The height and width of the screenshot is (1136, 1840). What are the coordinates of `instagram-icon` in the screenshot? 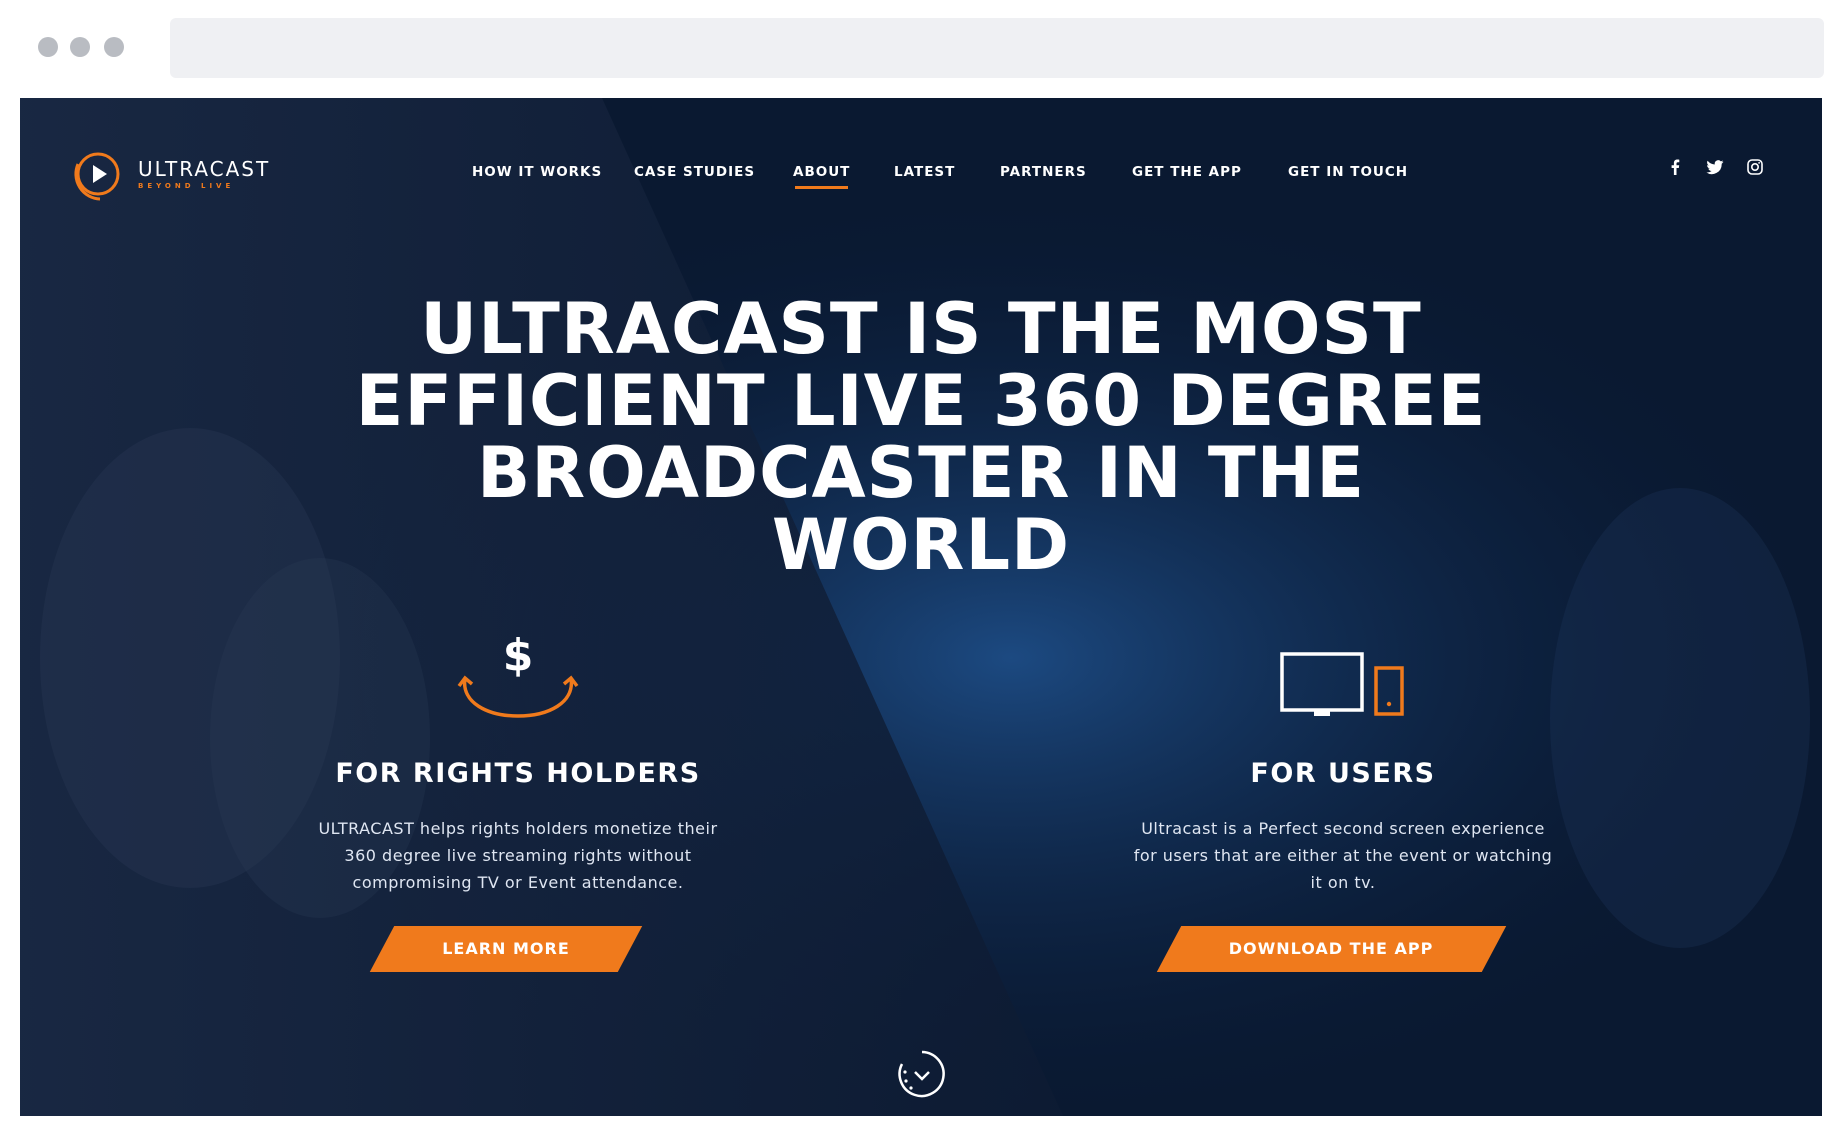 It's located at (1755, 167).